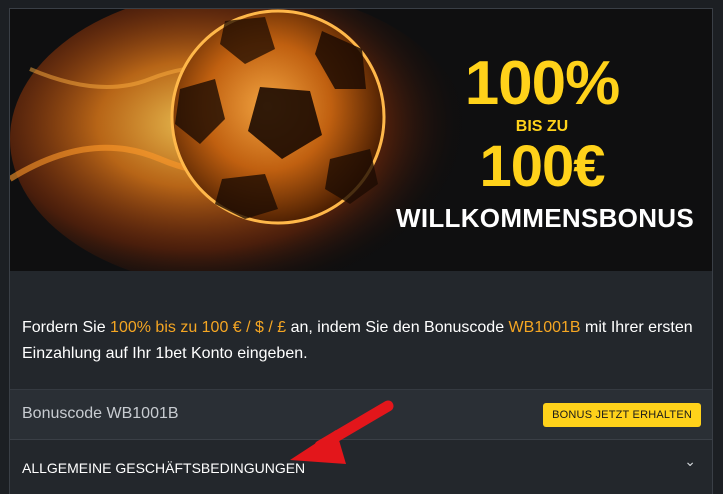 The height and width of the screenshot is (494, 723). What do you see at coordinates (622, 415) in the screenshot?
I see `claim-bonus-button: BONUS JETZT ERHALTEN` at bounding box center [622, 415].